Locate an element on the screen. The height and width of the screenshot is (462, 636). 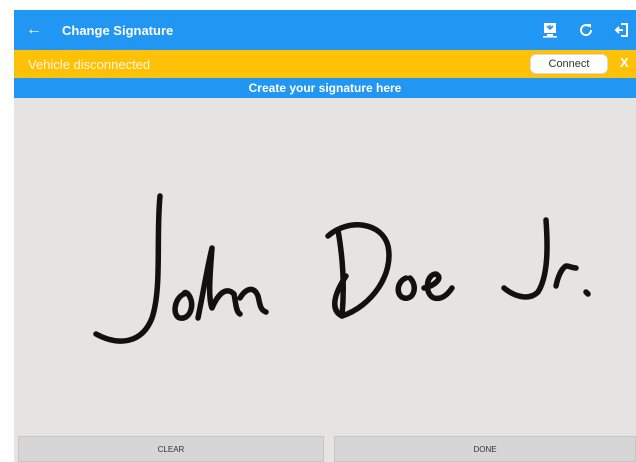
app-bar-actions is located at coordinates (586, 30).